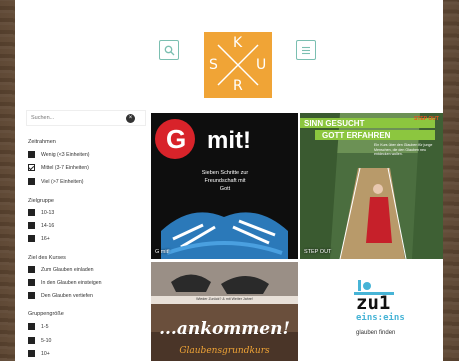 The height and width of the screenshot is (361, 459). I want to click on logo-letter-r: R, so click(238, 86).